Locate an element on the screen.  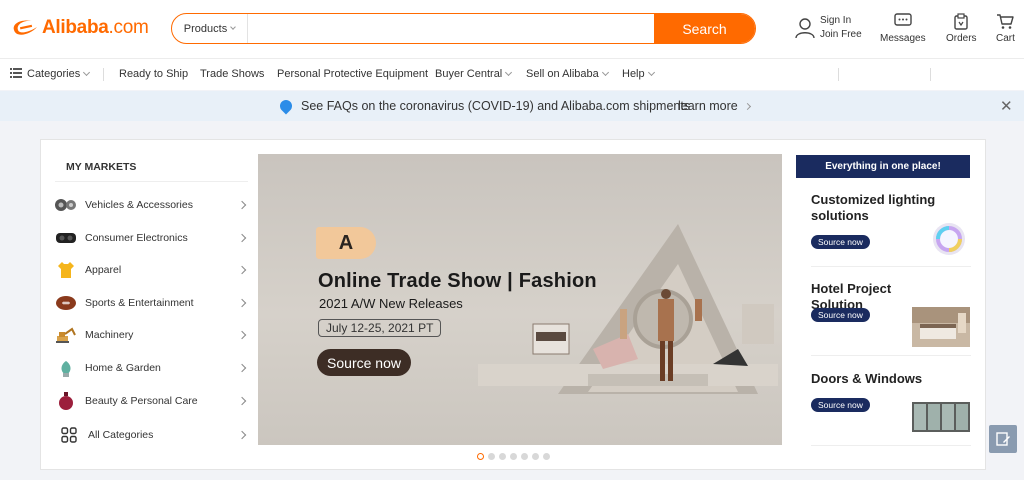
location-pin-icon is located at coordinates (286, 106).